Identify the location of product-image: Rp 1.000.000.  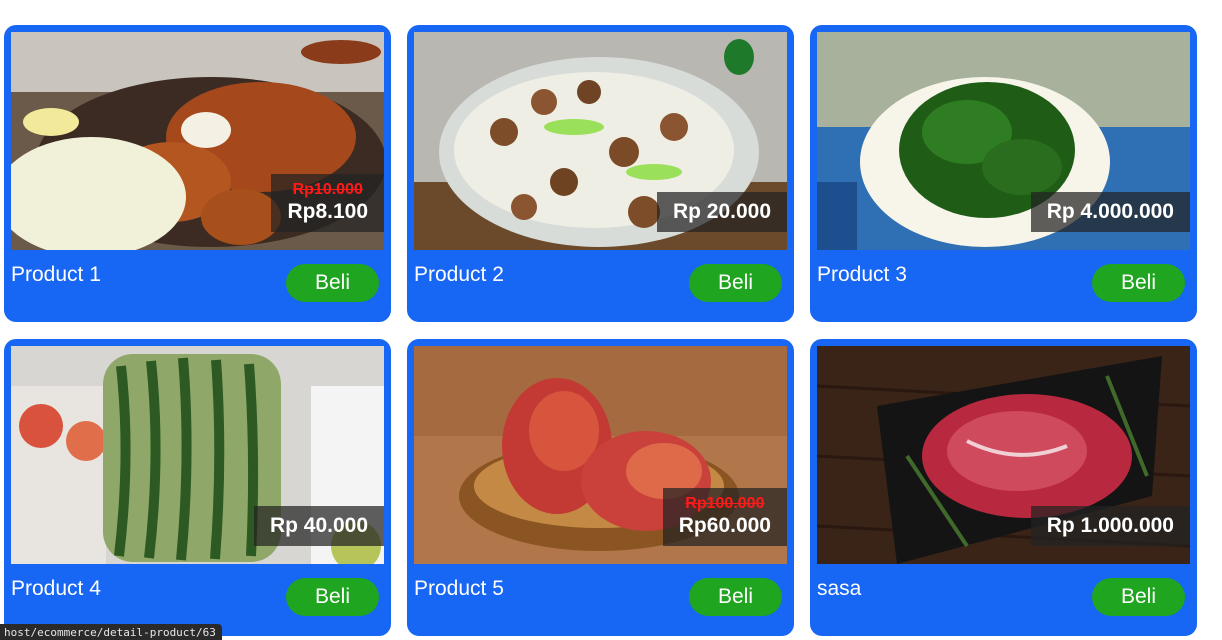
(1003, 455).